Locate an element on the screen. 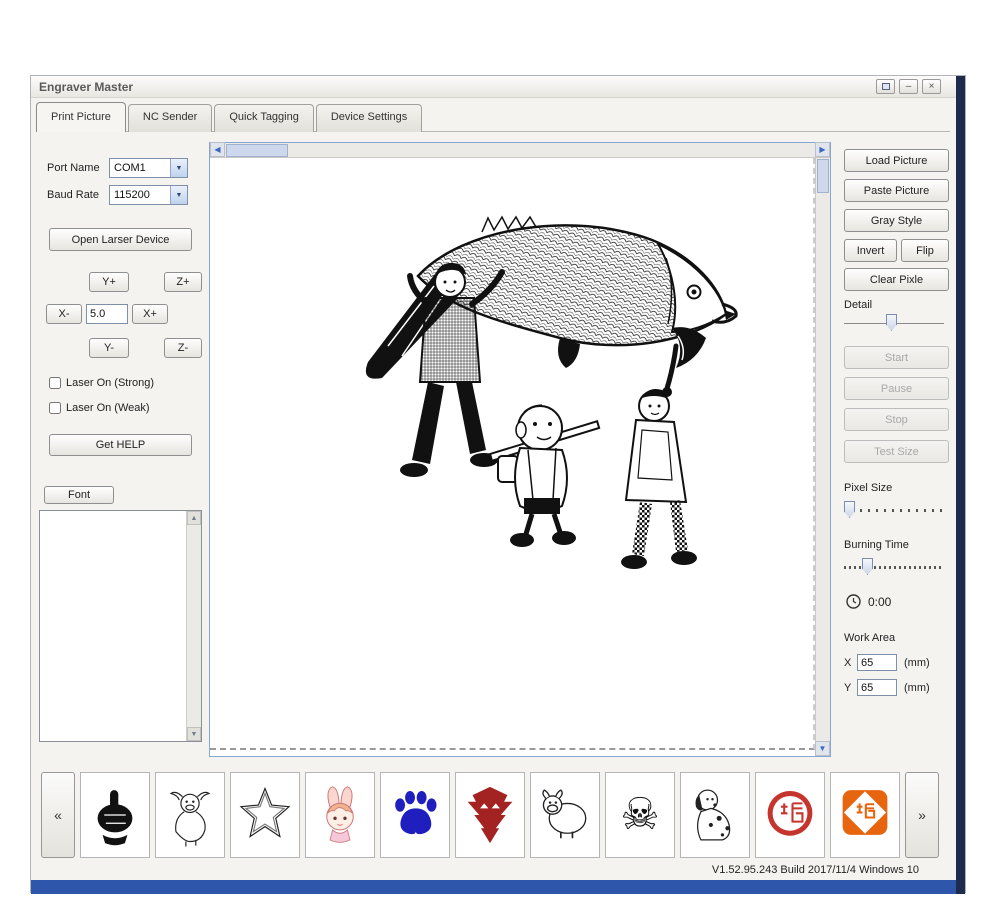 This screenshot has height=902, width=1000. gallery-prev-button: « is located at coordinates (58, 815).